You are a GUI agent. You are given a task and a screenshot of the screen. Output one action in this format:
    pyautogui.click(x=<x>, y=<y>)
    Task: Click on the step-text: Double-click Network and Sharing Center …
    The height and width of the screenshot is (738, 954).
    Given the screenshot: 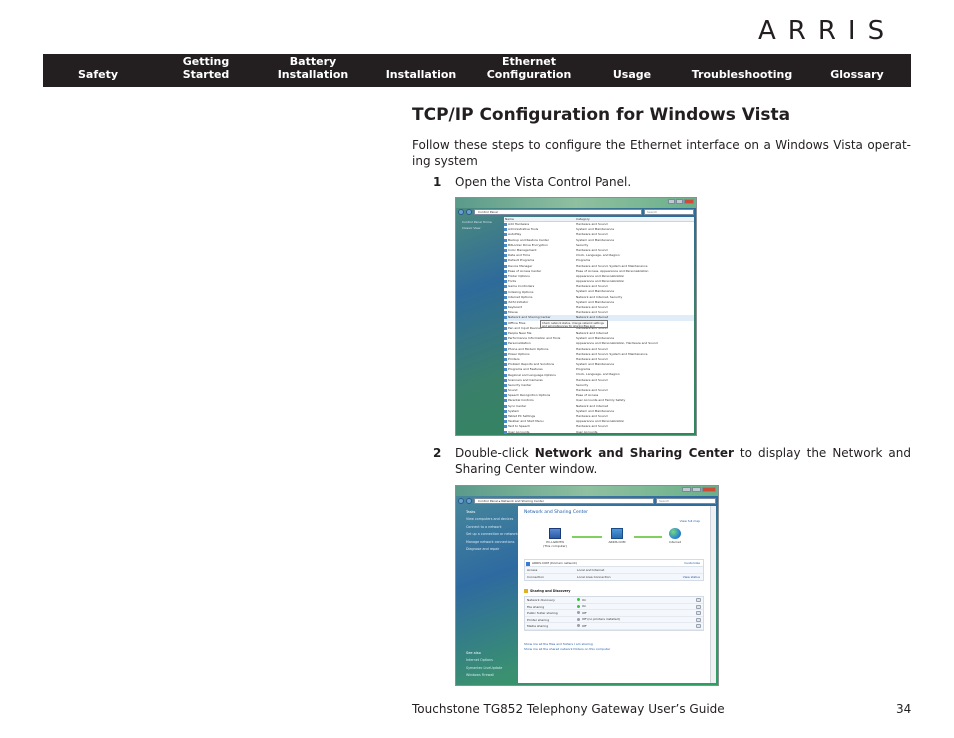 What is the action you would take?
    pyautogui.click(x=683, y=461)
    